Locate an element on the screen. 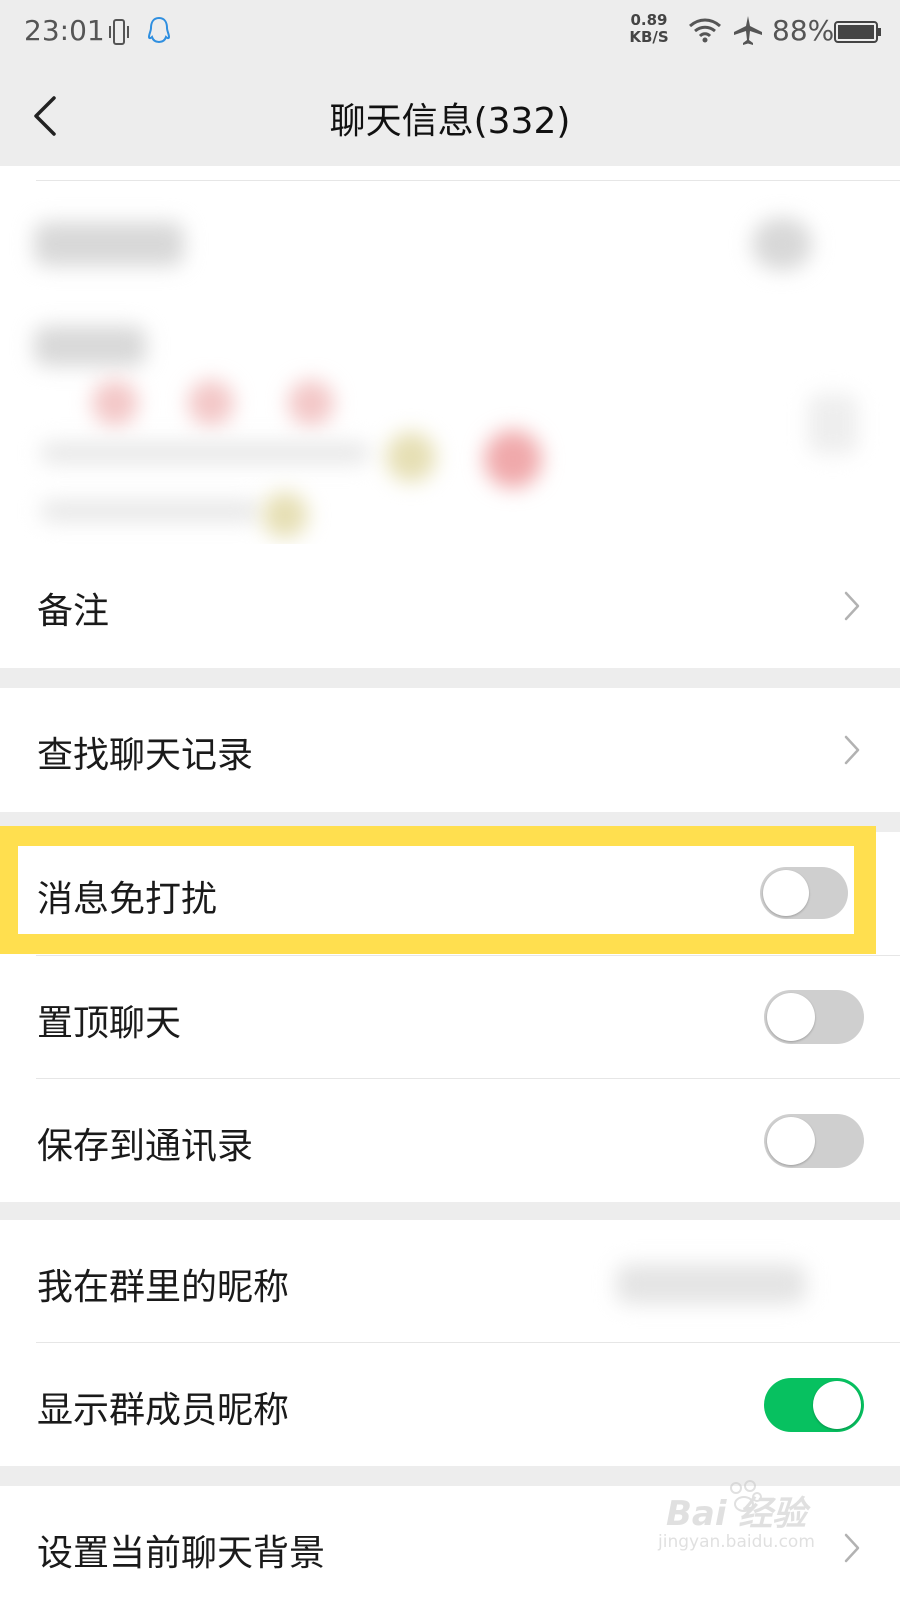 The width and height of the screenshot is (900, 1600). qq-penguin-icon is located at coordinates (159, 30).